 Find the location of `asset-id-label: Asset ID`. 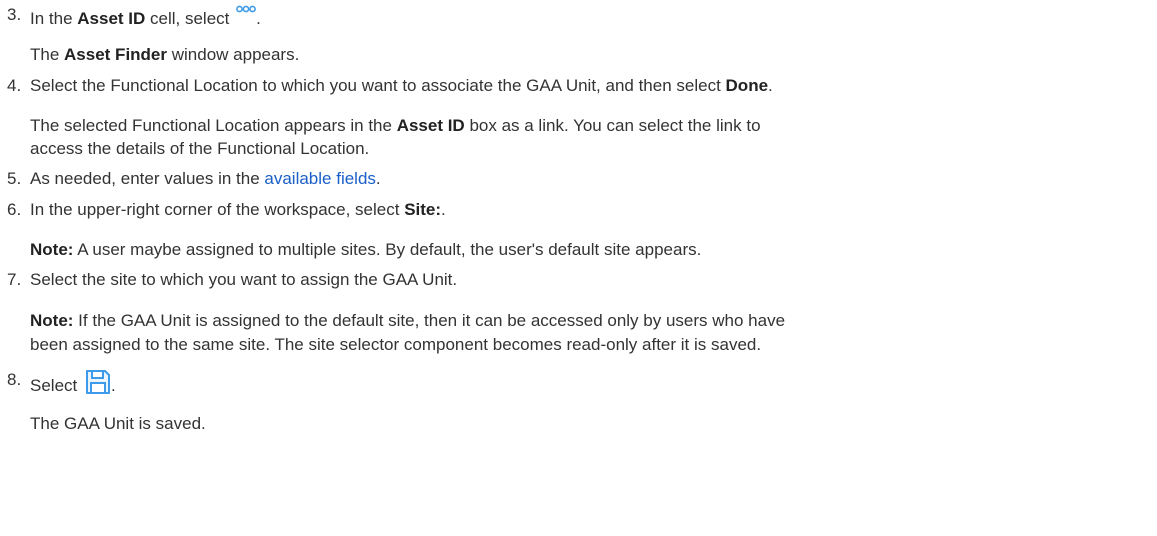

asset-id-label: Asset ID is located at coordinates (111, 18).